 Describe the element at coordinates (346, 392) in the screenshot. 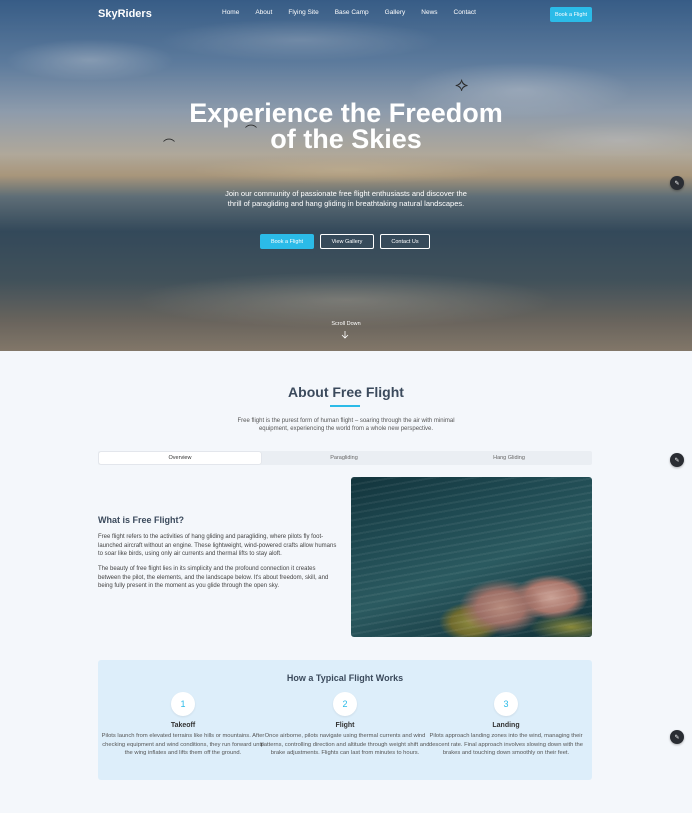

I see `about-title: About Free Flight` at that location.